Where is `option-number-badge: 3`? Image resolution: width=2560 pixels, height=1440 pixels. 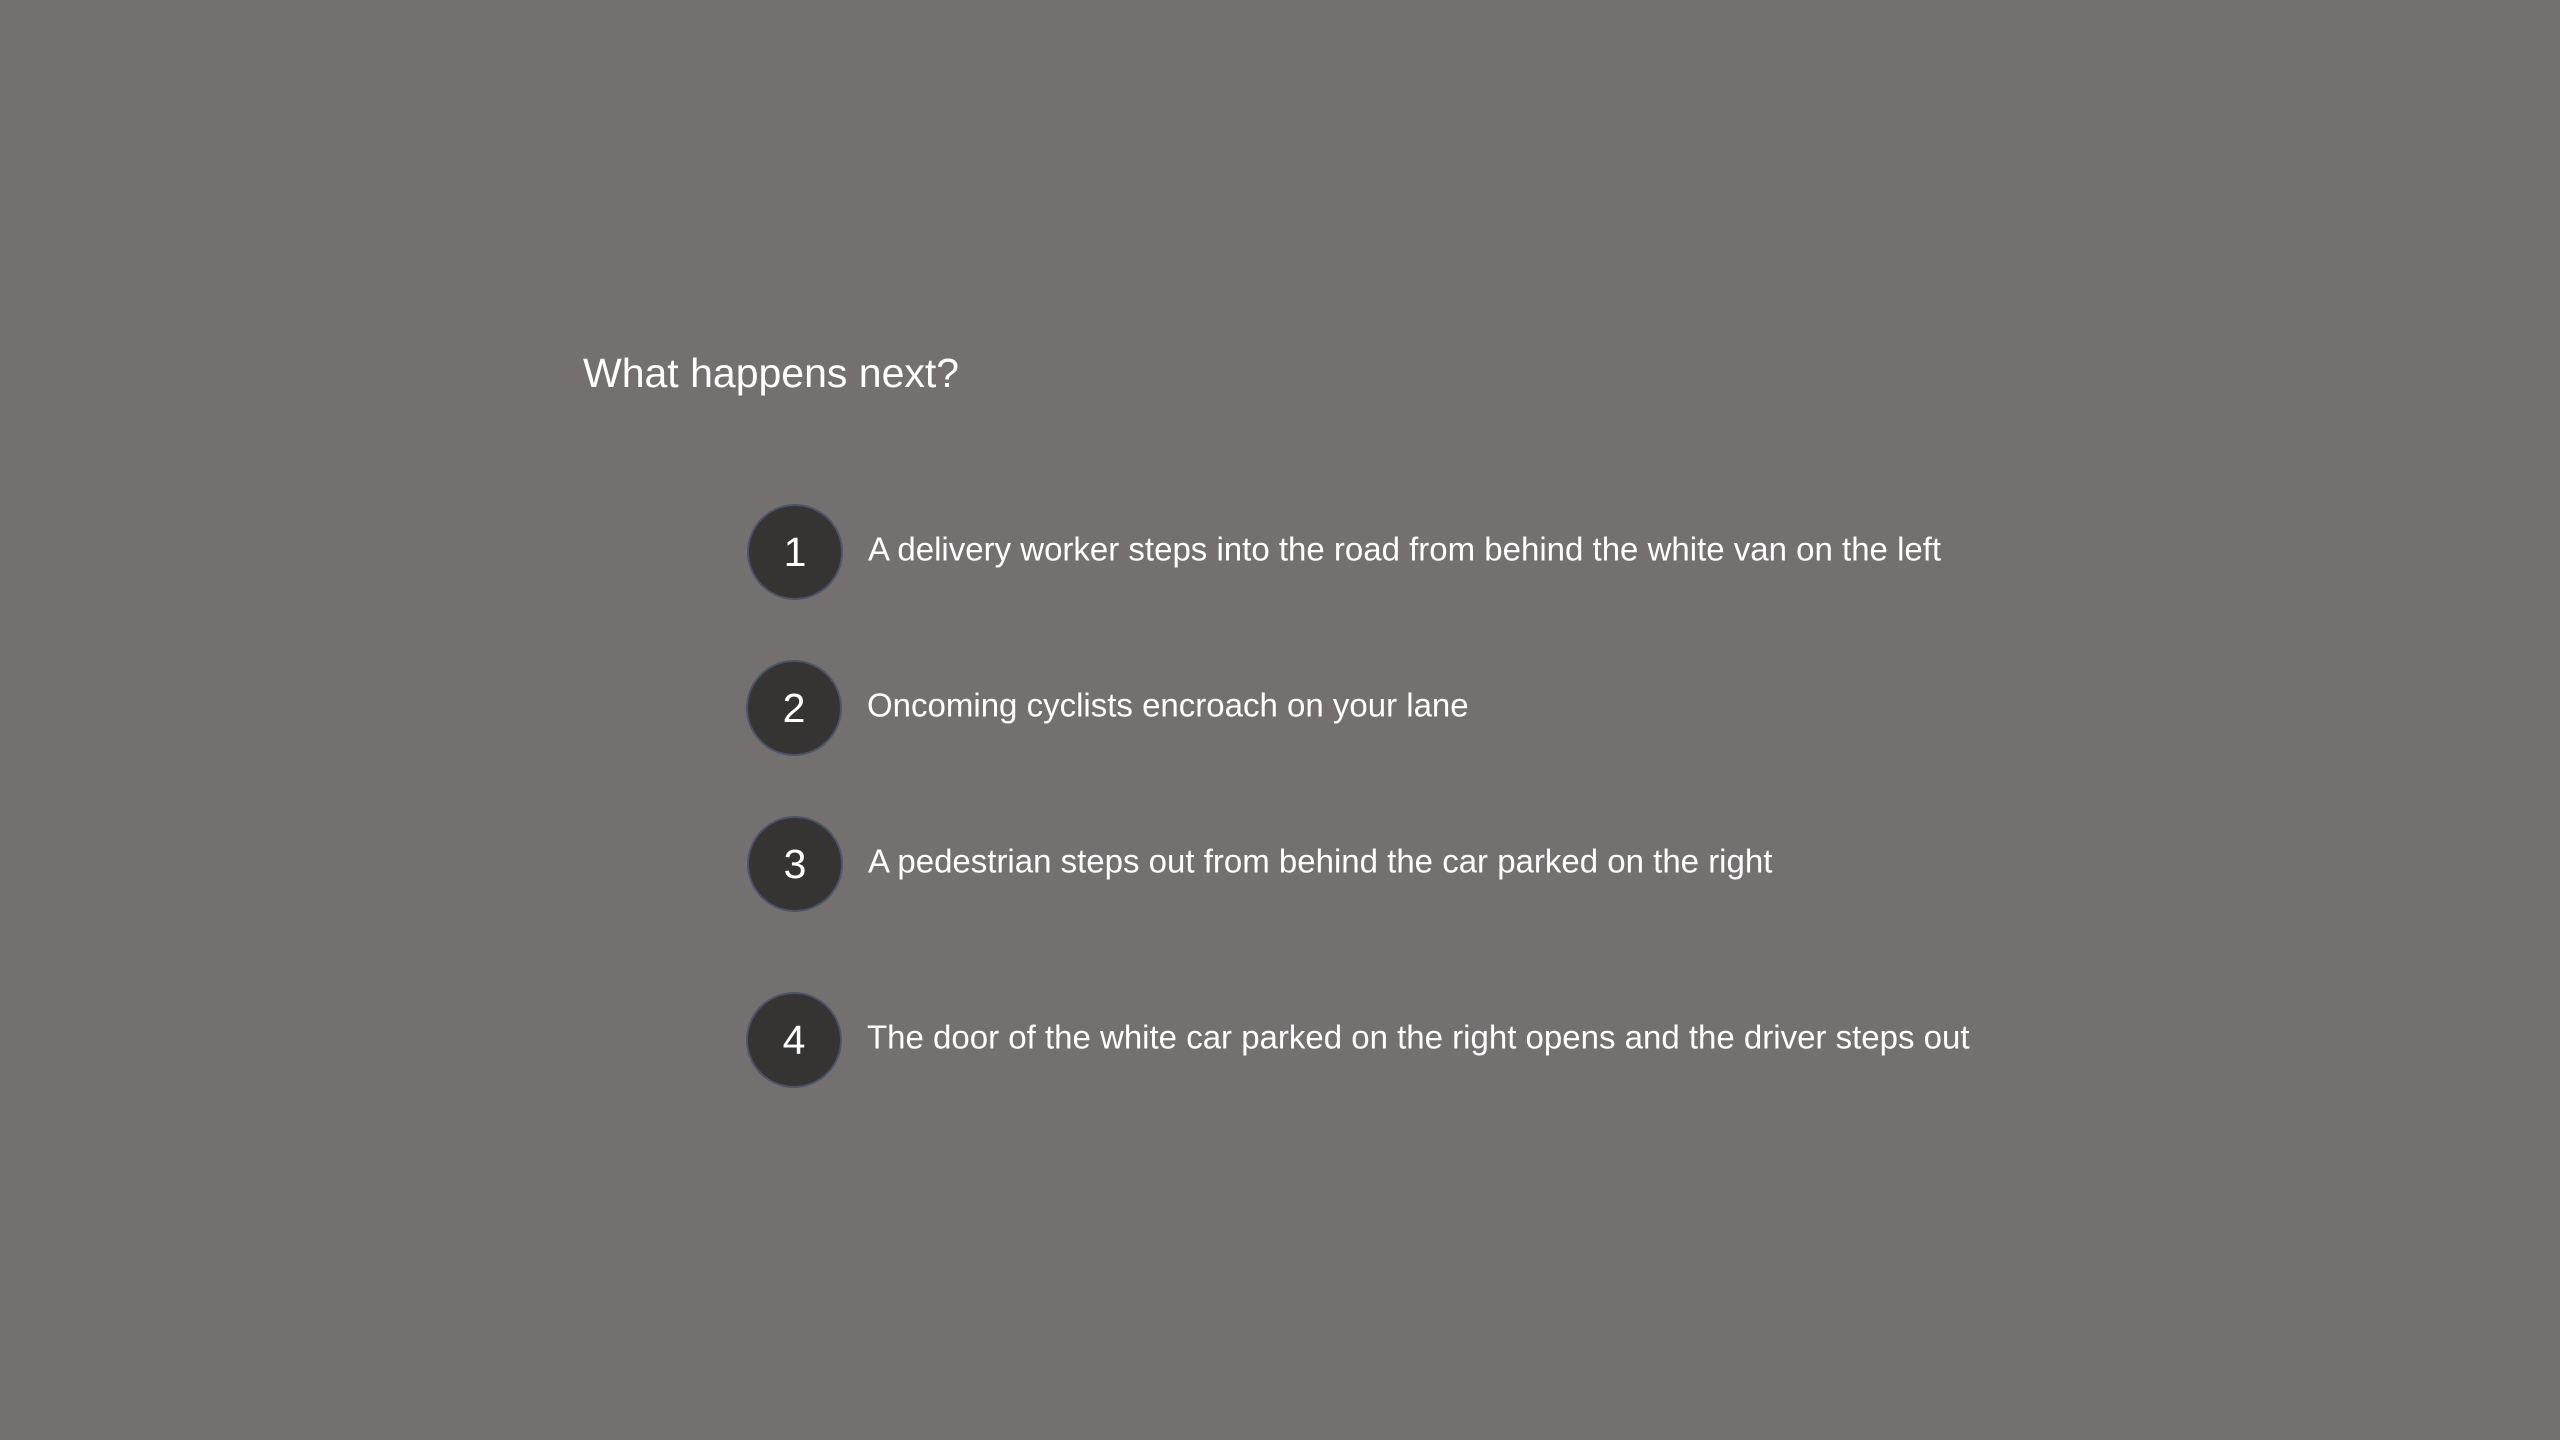
option-number-badge: 3 is located at coordinates (795, 864).